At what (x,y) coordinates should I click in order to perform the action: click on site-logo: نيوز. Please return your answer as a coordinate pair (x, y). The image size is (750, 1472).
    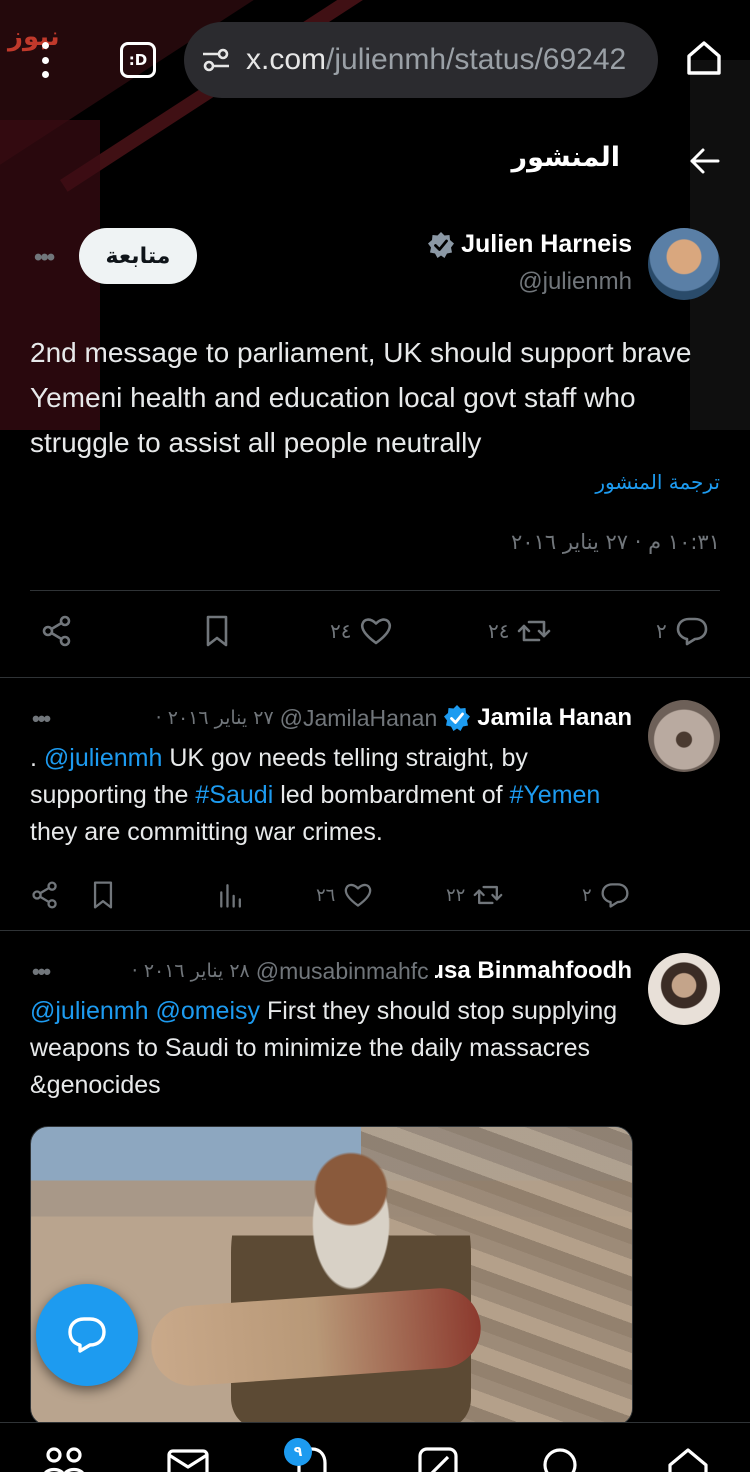
    Looking at the image, I should click on (34, 37).